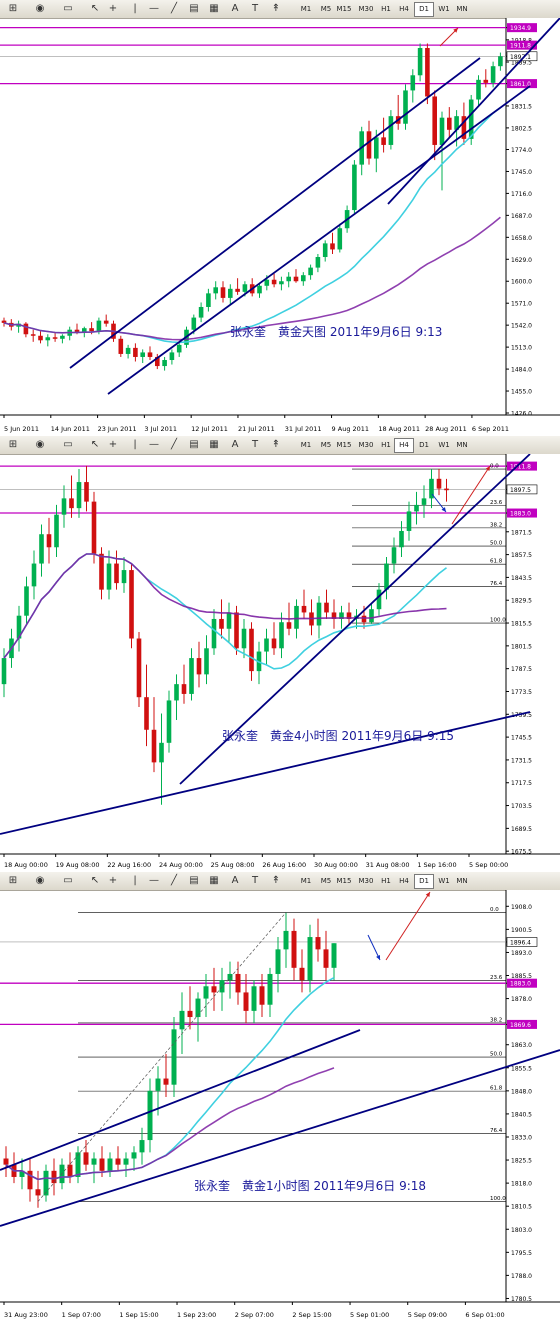 This screenshot has height=1324, width=560. I want to click on y-tick-label: 1773.5, so click(521, 692).